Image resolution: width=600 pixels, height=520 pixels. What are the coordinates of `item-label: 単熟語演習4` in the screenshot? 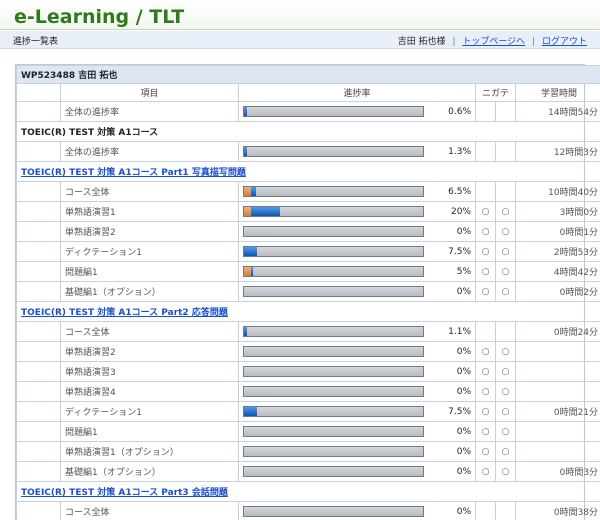 It's located at (149, 391).